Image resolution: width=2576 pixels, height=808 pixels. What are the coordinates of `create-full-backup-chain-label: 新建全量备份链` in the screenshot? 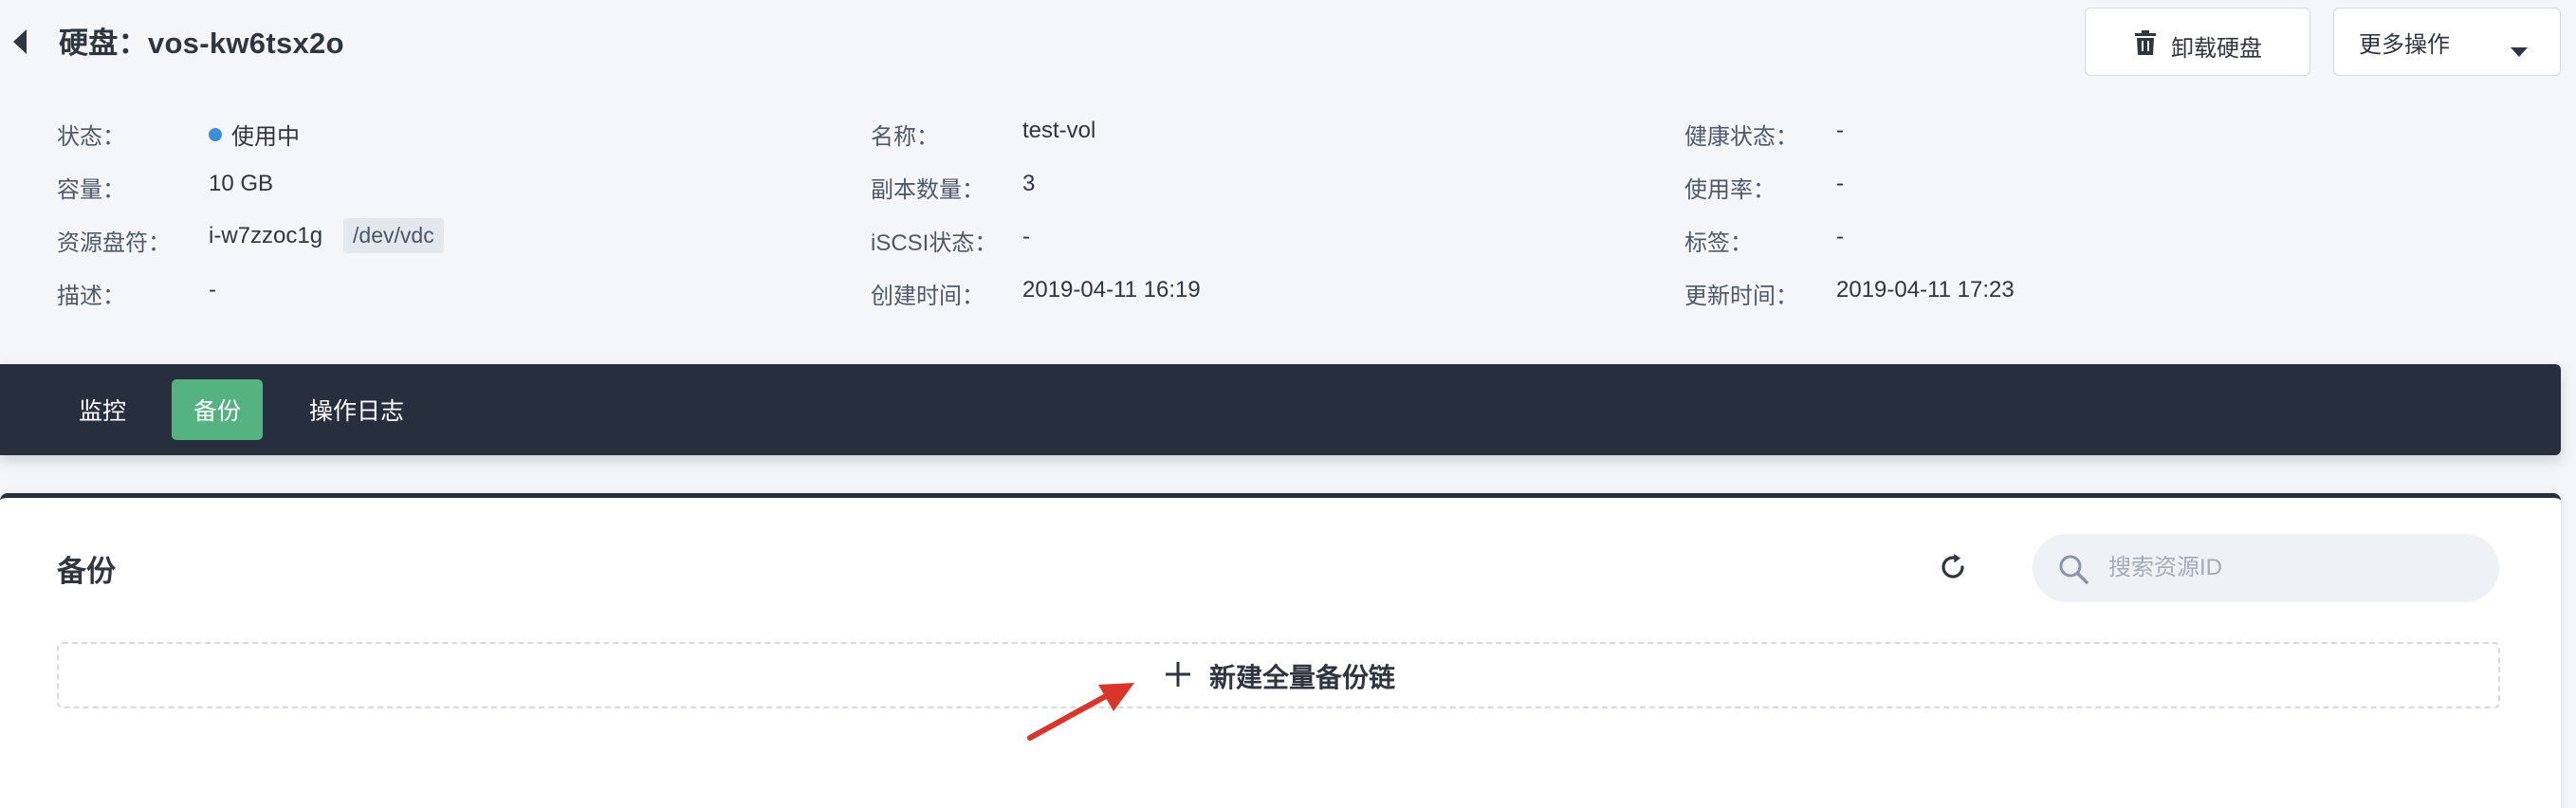 It's located at (1302, 678).